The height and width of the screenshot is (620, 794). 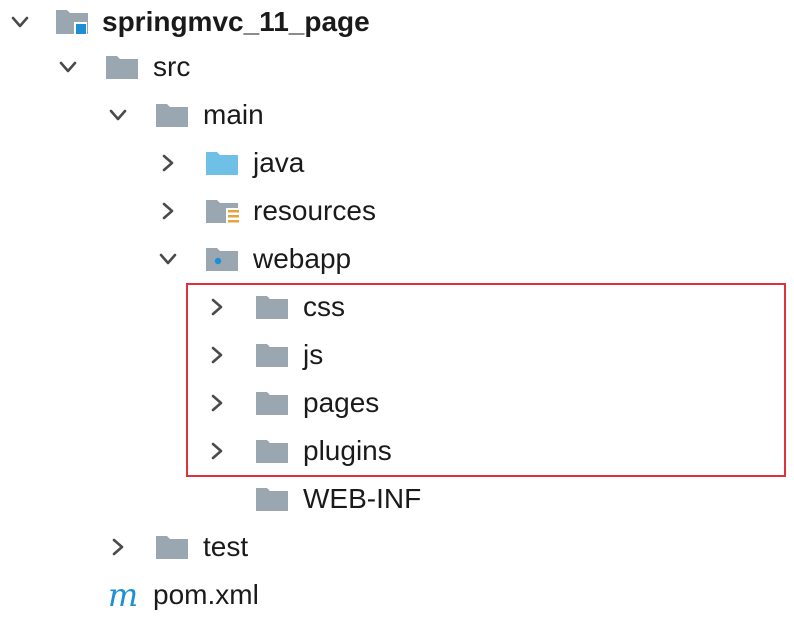 What do you see at coordinates (397, 115) in the screenshot?
I see `tree-item-main: main` at bounding box center [397, 115].